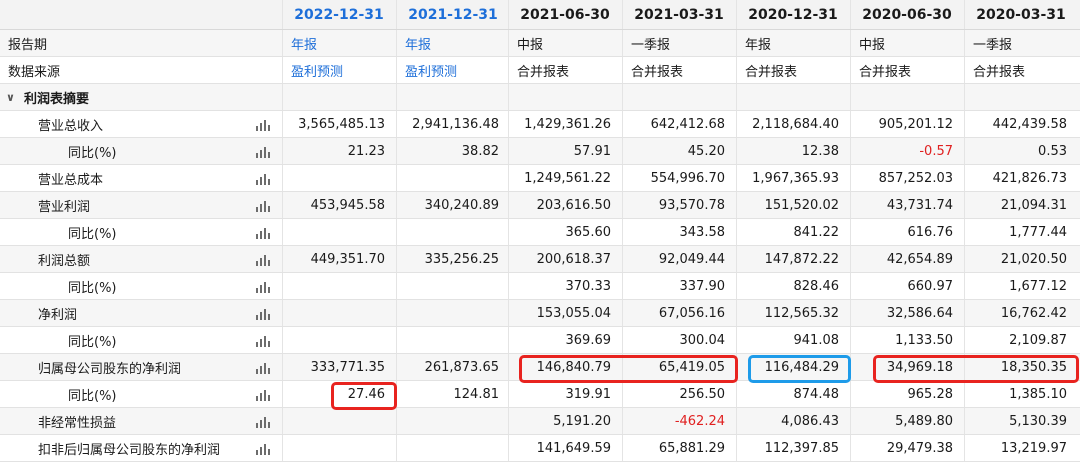  I want to click on cell-operating-profit-4: 151,520.02, so click(792, 205).